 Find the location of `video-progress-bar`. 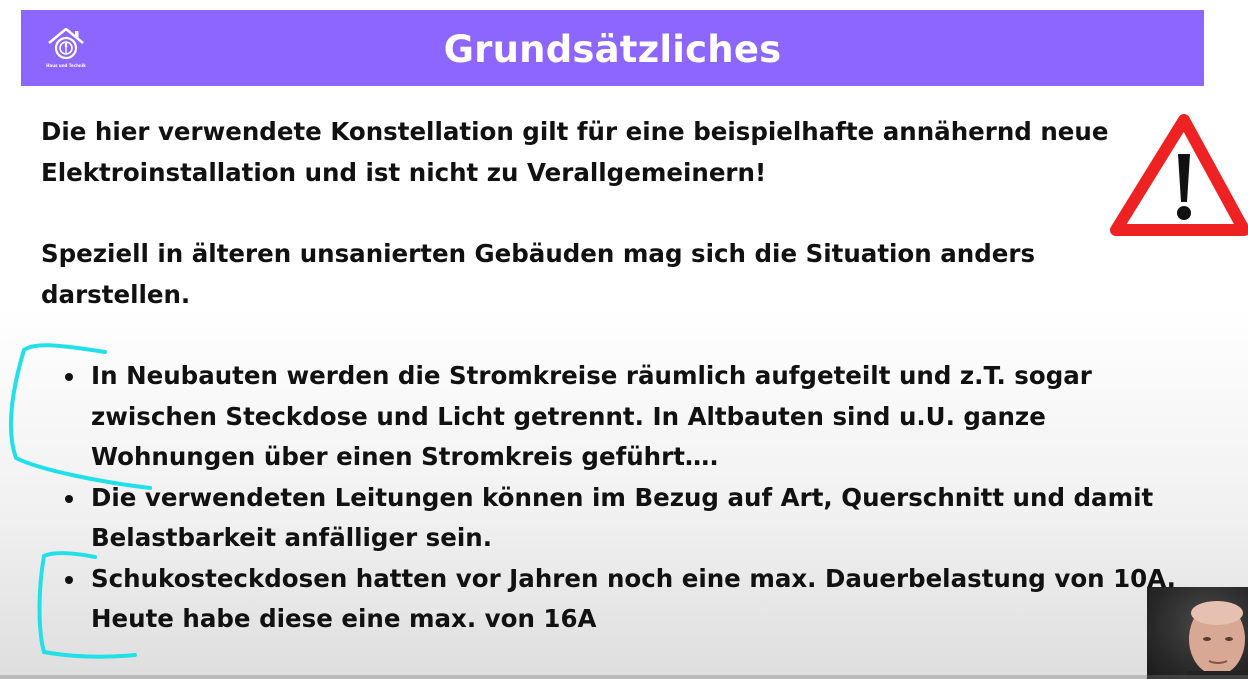

video-progress-bar is located at coordinates (624, 677).